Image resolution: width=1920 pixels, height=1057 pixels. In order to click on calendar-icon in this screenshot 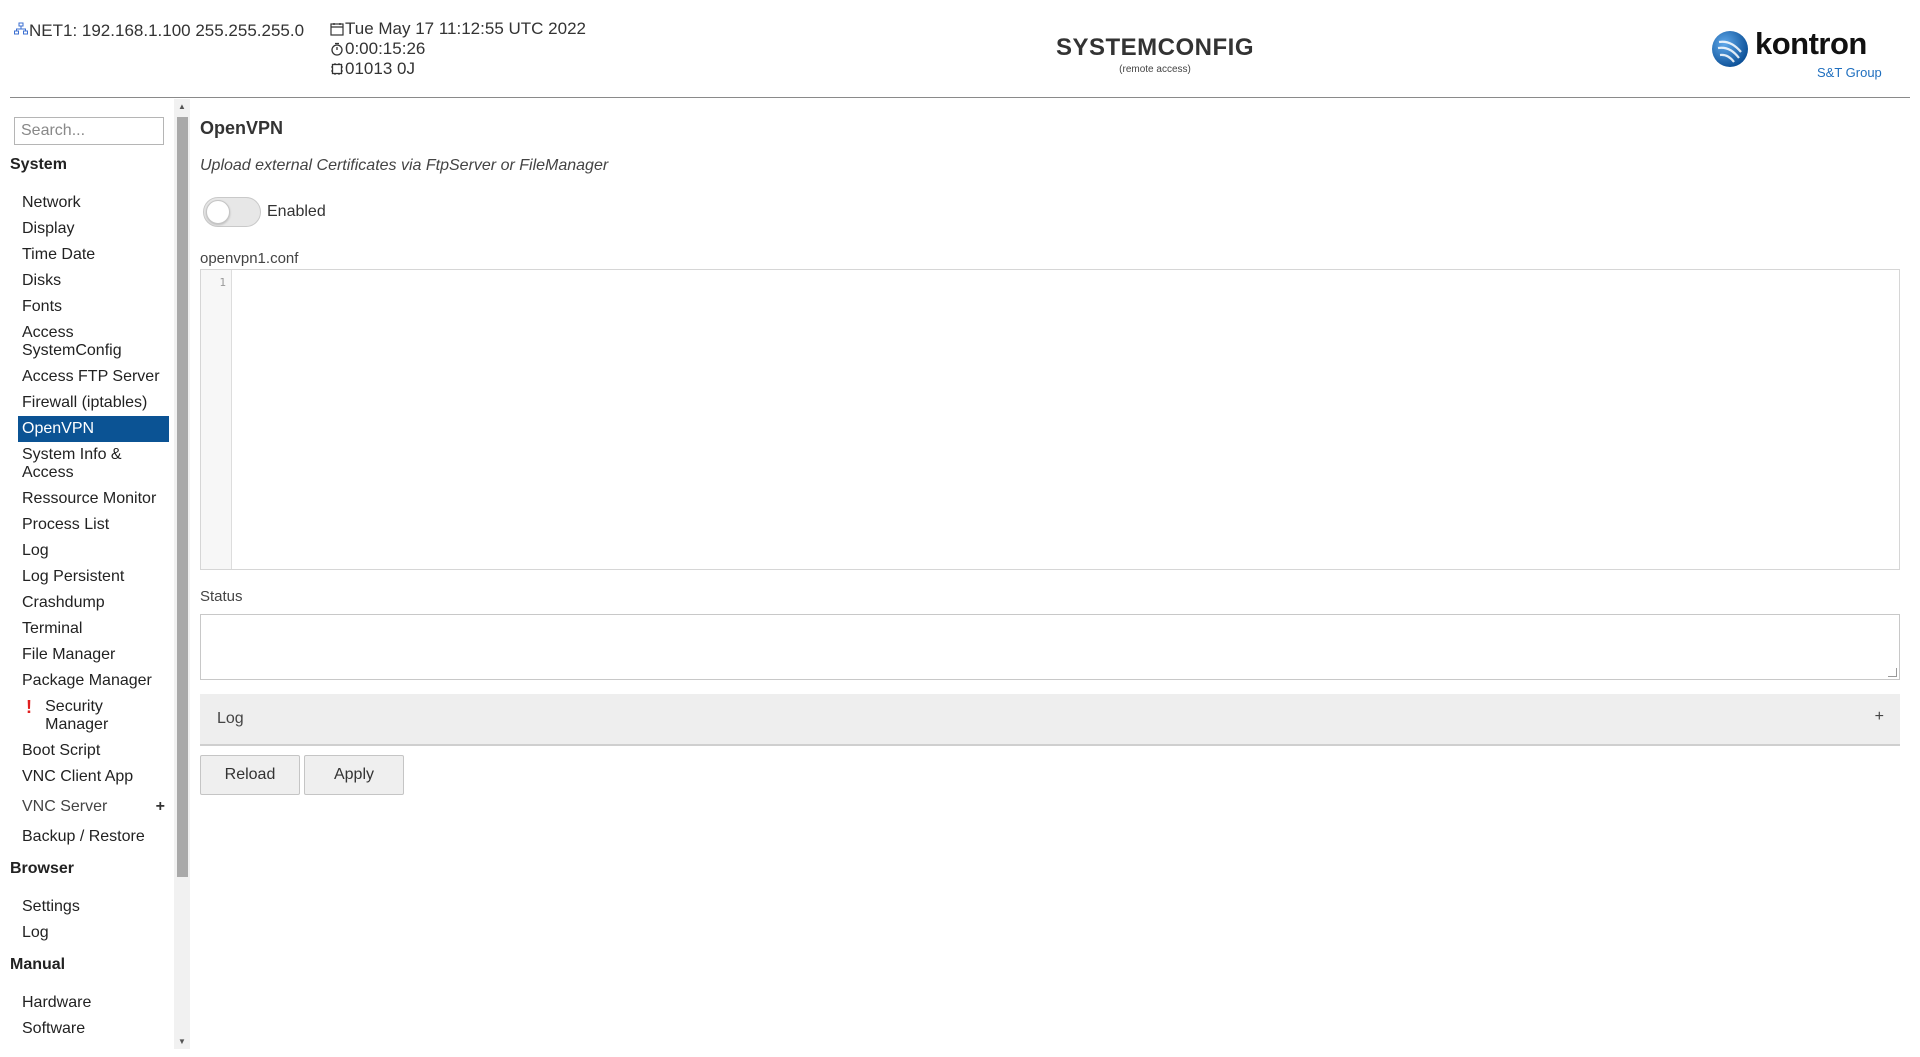, I will do `click(337, 29)`.